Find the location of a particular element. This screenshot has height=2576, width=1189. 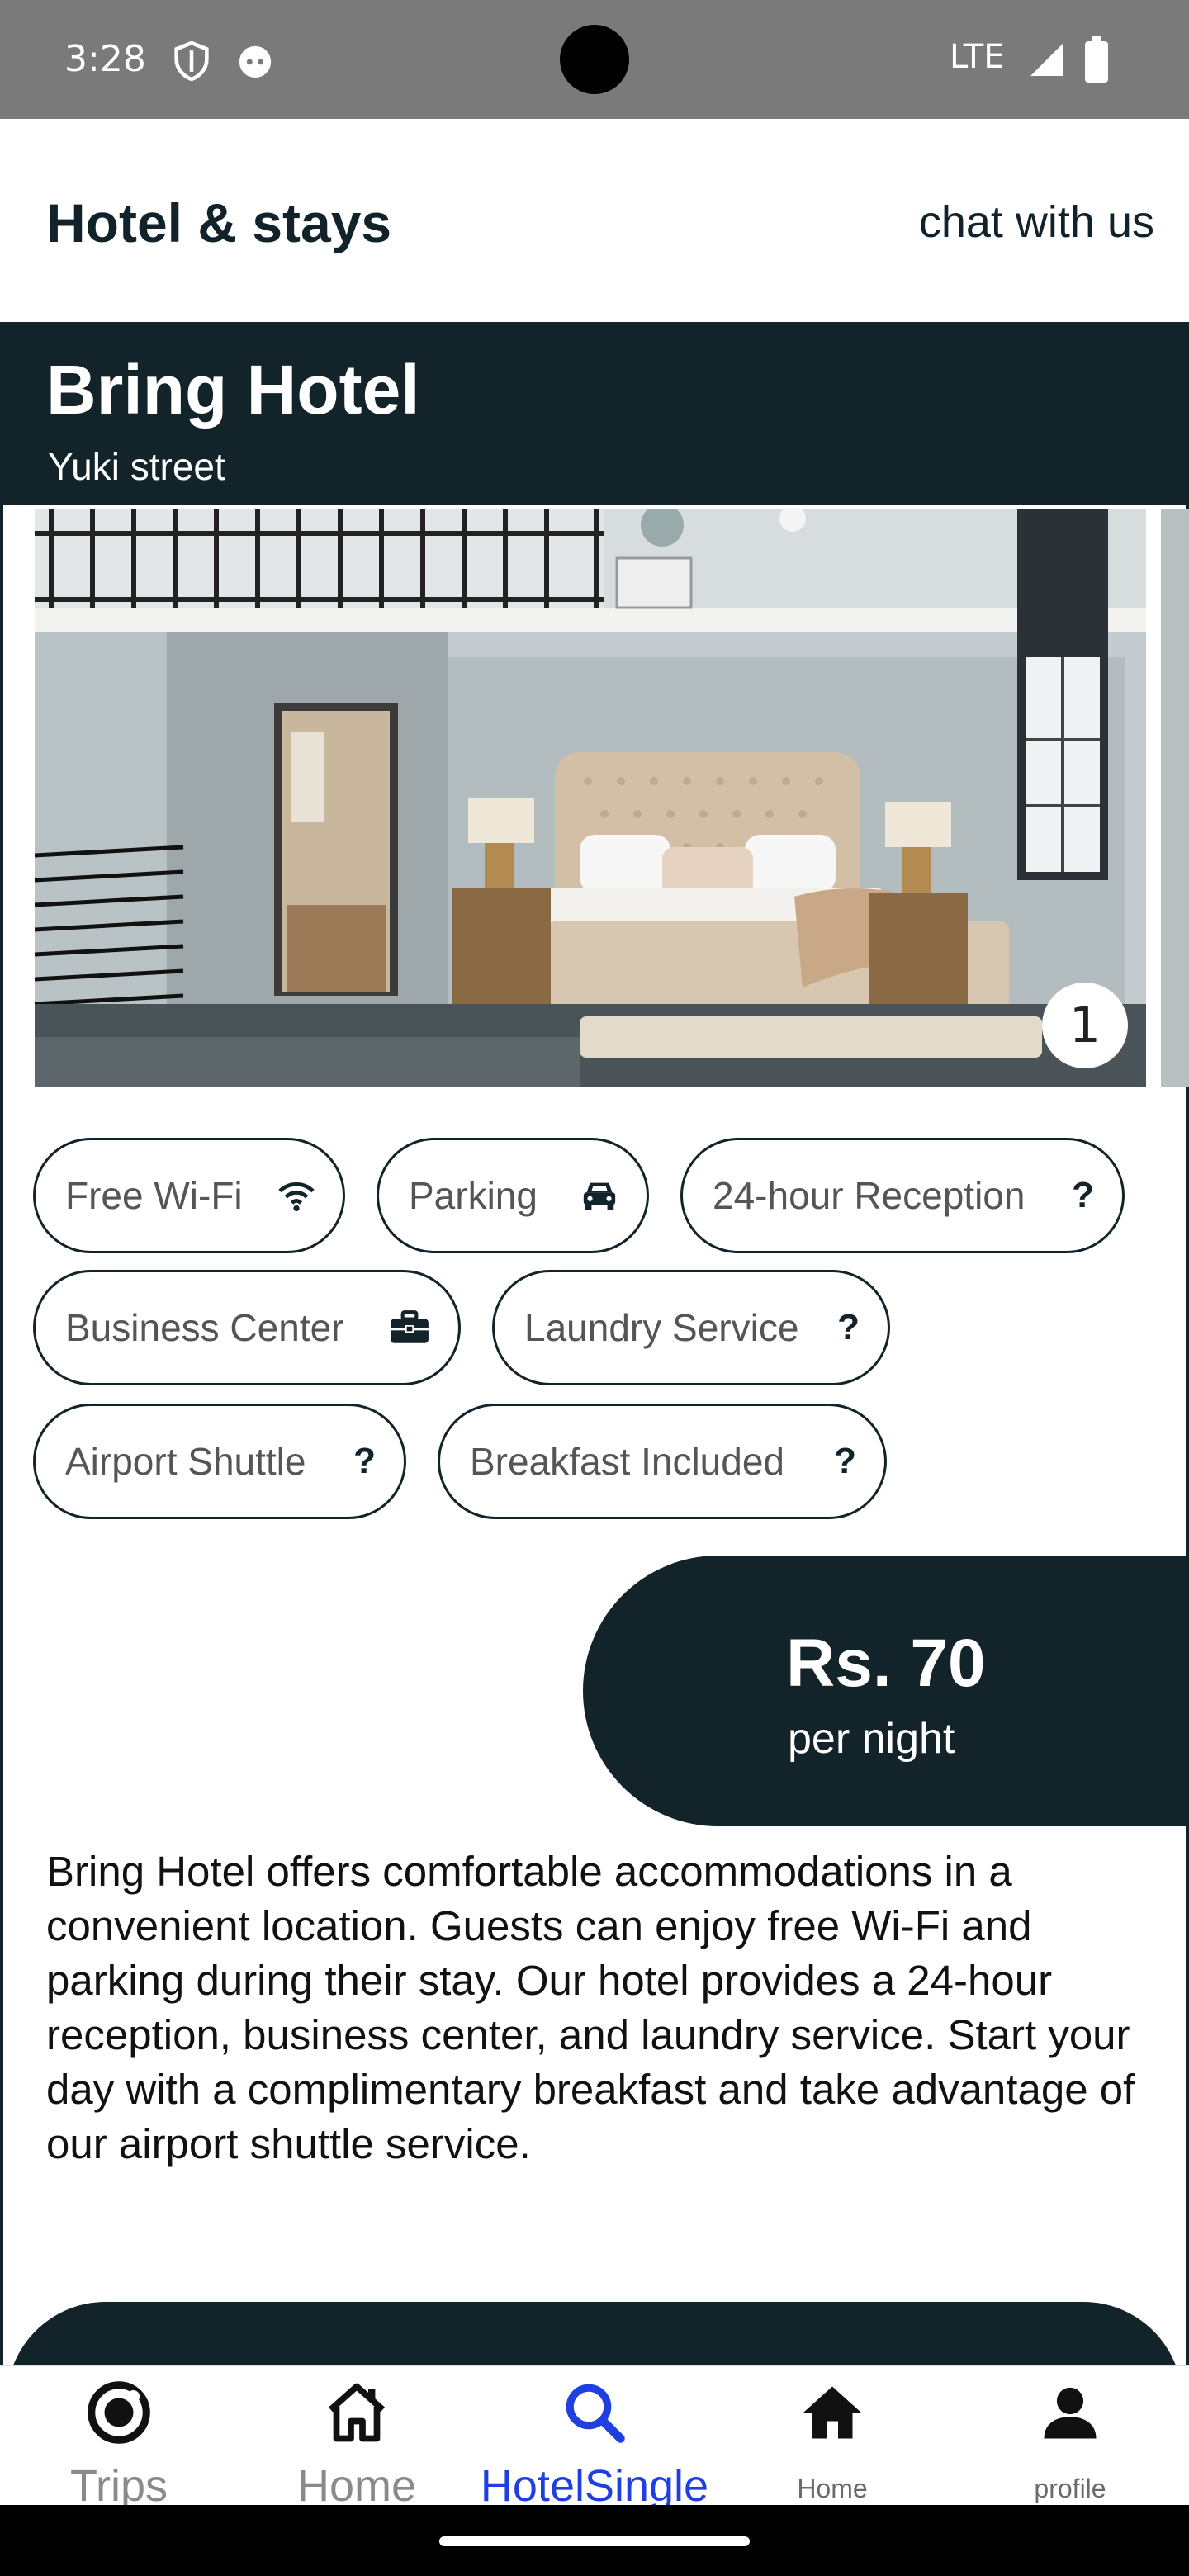

amenity-chip-breakfast-included: Breakfast Included ? is located at coordinates (662, 1461).